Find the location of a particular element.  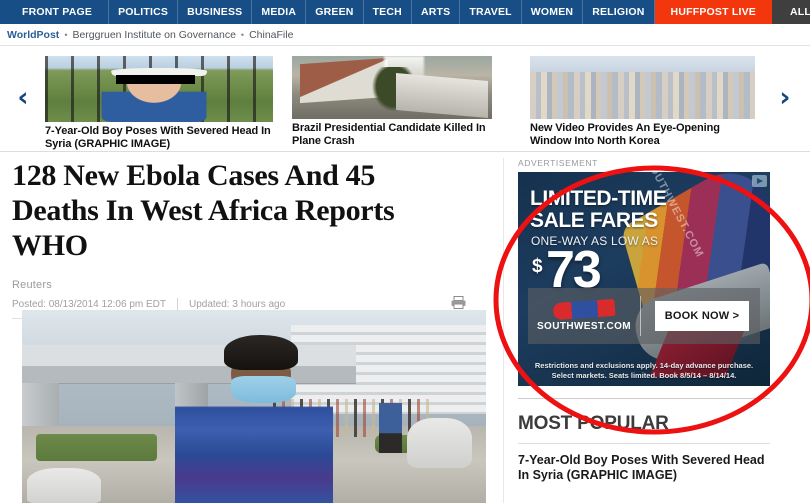

nav-label: TECH is located at coordinates (387, 12).